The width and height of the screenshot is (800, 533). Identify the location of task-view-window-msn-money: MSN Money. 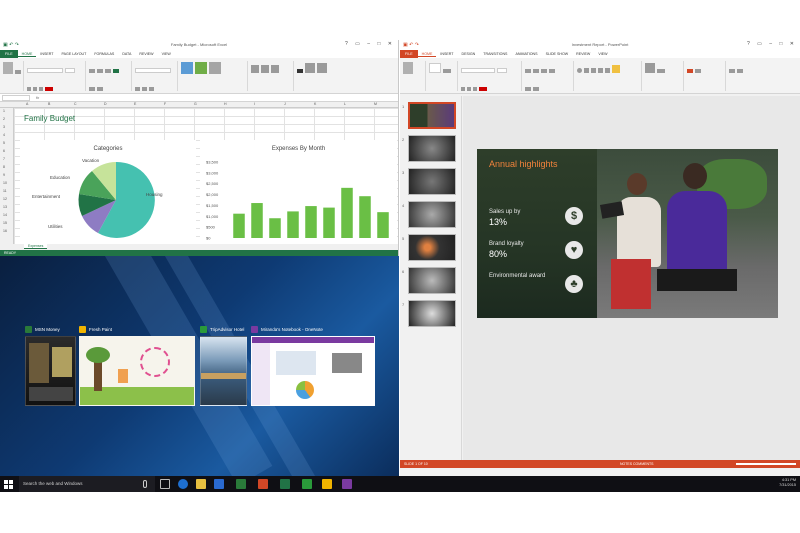
(50, 365).